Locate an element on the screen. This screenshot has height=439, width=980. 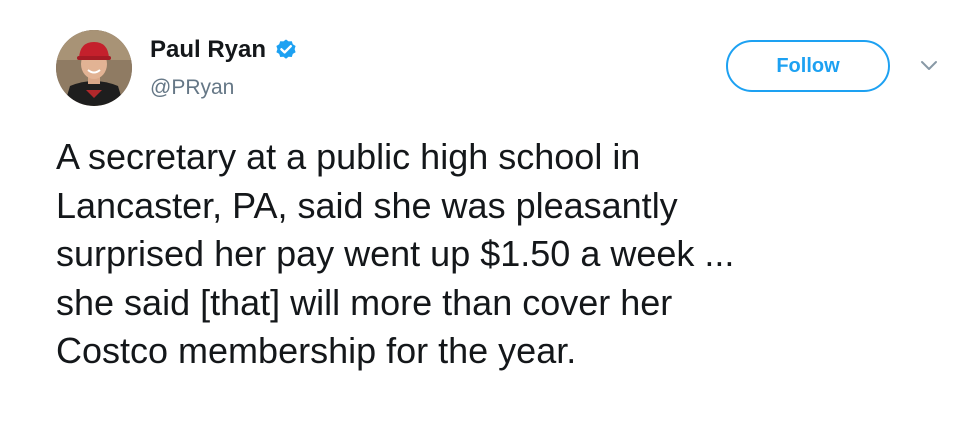
author-display-name: Paul Ryan is located at coordinates (208, 50).